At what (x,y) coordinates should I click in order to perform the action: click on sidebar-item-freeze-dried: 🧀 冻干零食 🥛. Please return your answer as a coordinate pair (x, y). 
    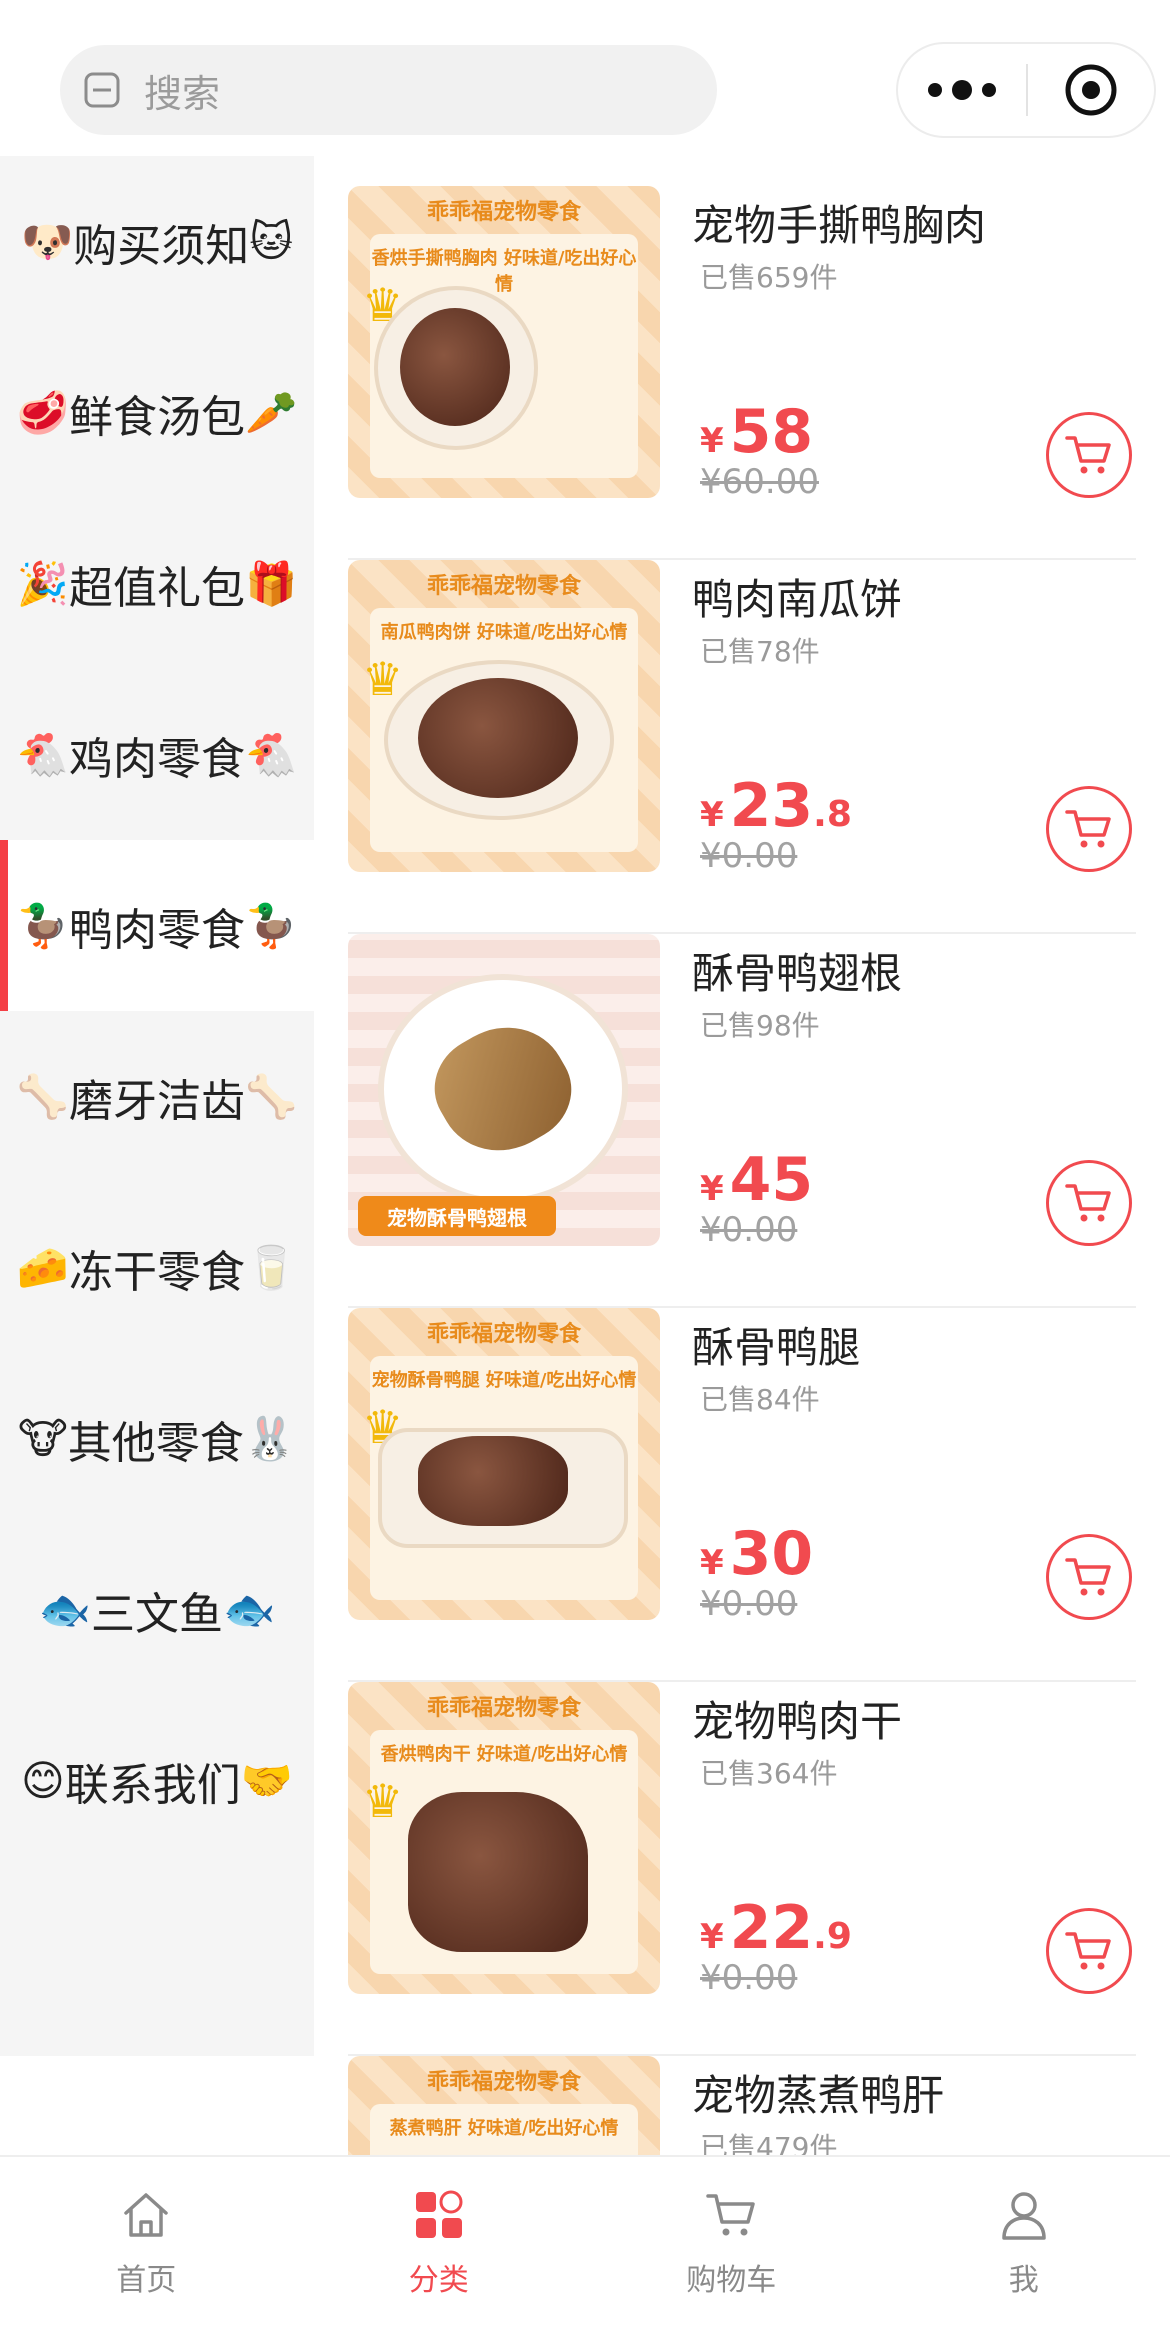
    Looking at the image, I should click on (157, 1267).